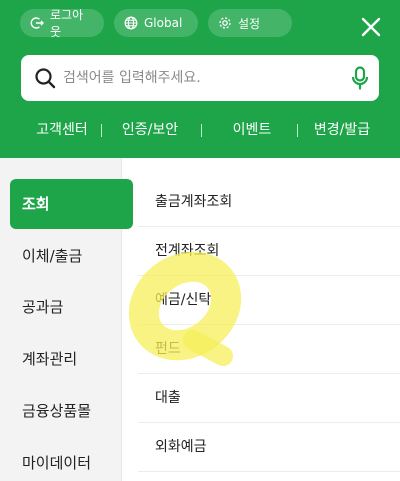  What do you see at coordinates (163, 23) in the screenshot?
I see `global-label: Global` at bounding box center [163, 23].